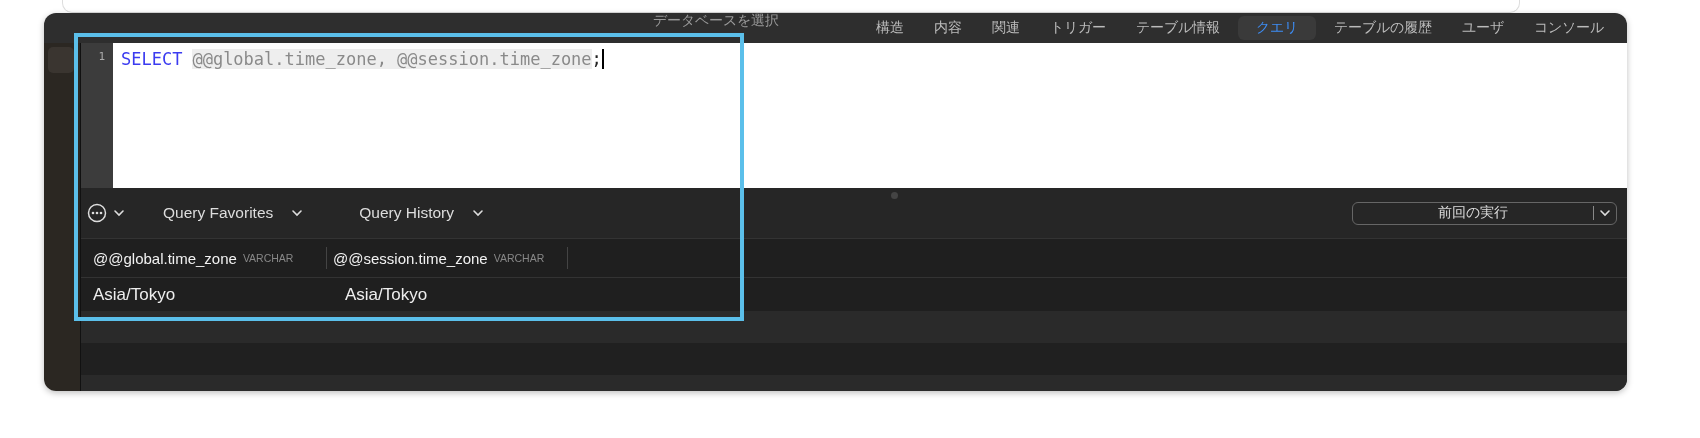 The height and width of the screenshot is (438, 1700). What do you see at coordinates (1569, 28) in the screenshot?
I see `tab: コンソール` at bounding box center [1569, 28].